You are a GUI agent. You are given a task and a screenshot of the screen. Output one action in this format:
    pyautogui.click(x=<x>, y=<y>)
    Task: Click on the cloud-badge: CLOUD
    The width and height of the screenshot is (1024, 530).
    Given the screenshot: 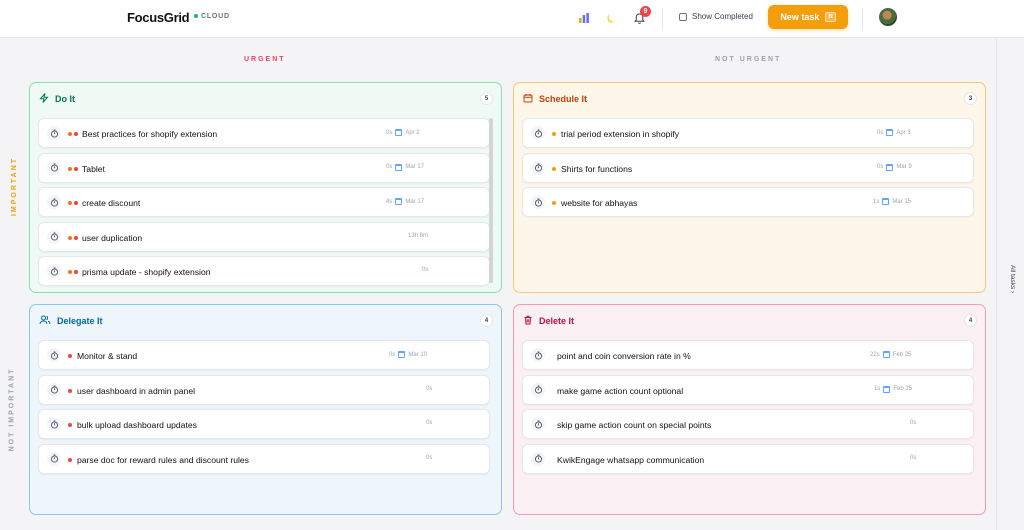 What is the action you would take?
    pyautogui.click(x=212, y=16)
    